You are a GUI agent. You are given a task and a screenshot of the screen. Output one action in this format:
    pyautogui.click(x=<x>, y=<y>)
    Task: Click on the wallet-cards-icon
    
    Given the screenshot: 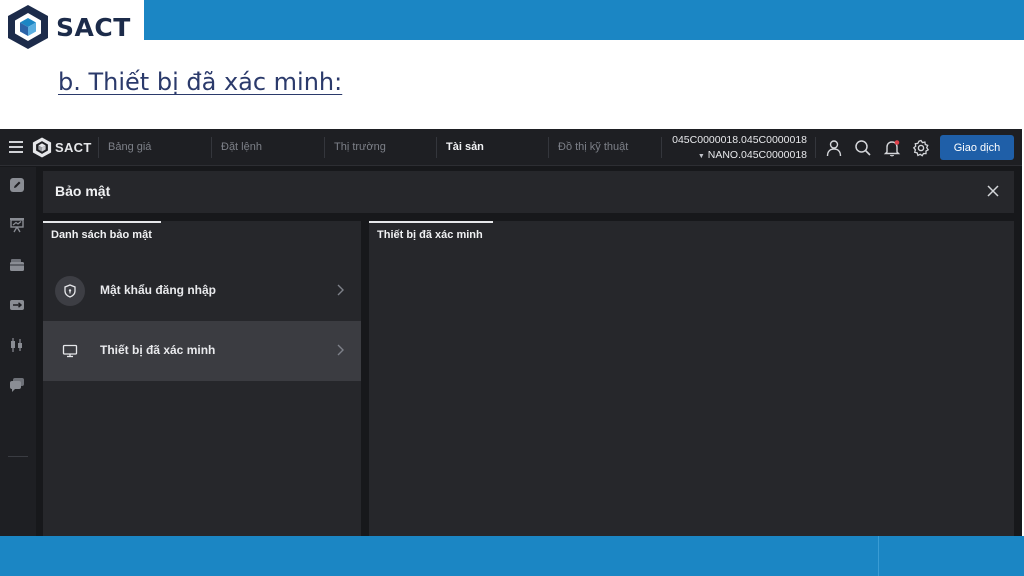 What is the action you would take?
    pyautogui.click(x=17, y=265)
    